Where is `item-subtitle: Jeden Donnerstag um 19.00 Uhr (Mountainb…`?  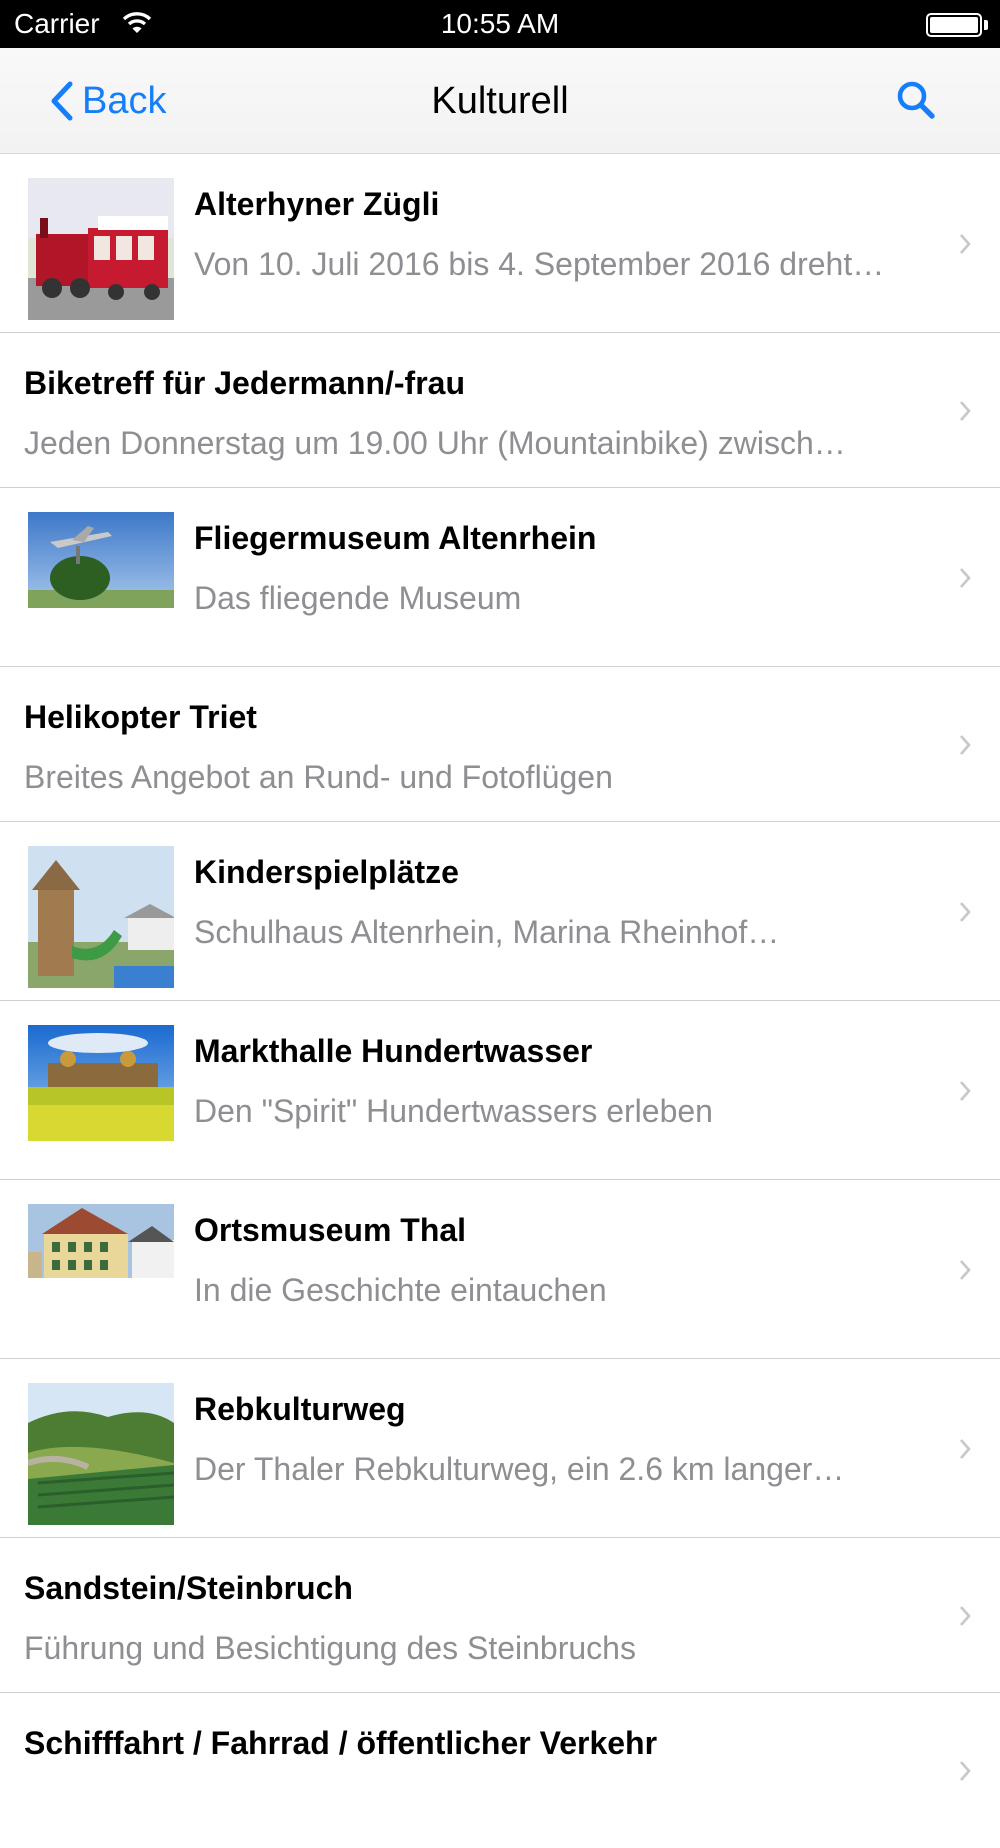
item-subtitle: Jeden Donnerstag um 19.00 Uhr (Mountainb… is located at coordinates (435, 443).